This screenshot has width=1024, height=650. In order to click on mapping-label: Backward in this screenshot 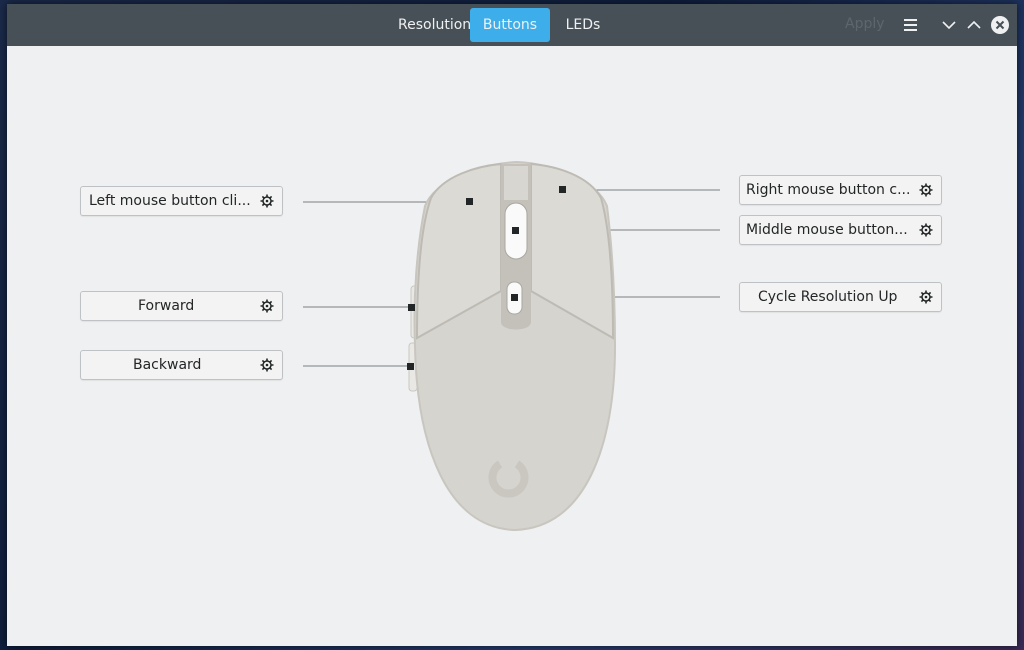, I will do `click(167, 365)`.